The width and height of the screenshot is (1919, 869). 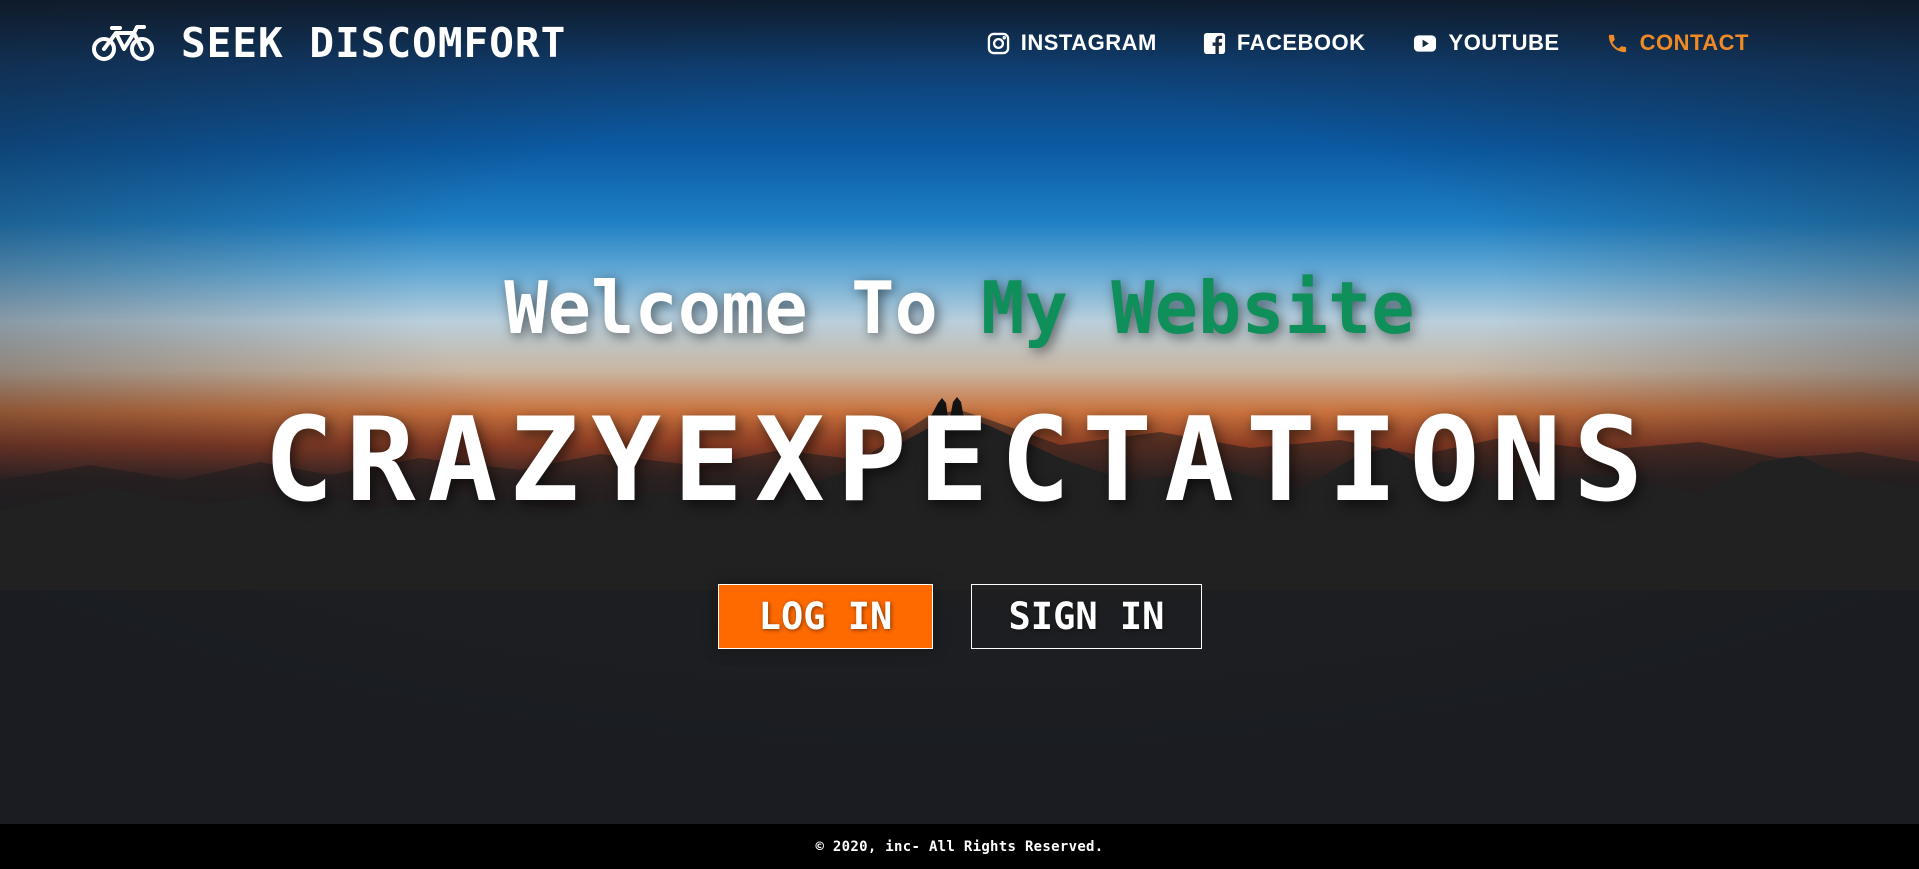 What do you see at coordinates (1086, 616) in the screenshot?
I see `signin-button: SIGN IN` at bounding box center [1086, 616].